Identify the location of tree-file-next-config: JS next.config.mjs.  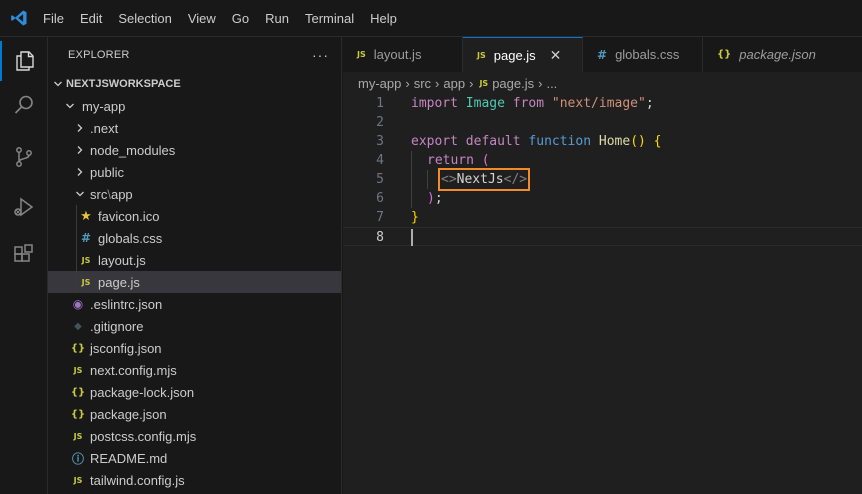
(194, 370).